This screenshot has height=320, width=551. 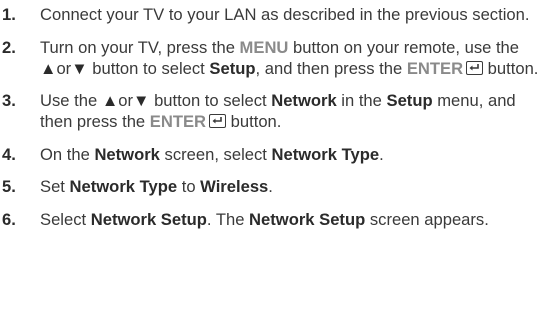 I want to click on text-run: button on your remote, use the, so click(x=404, y=47).